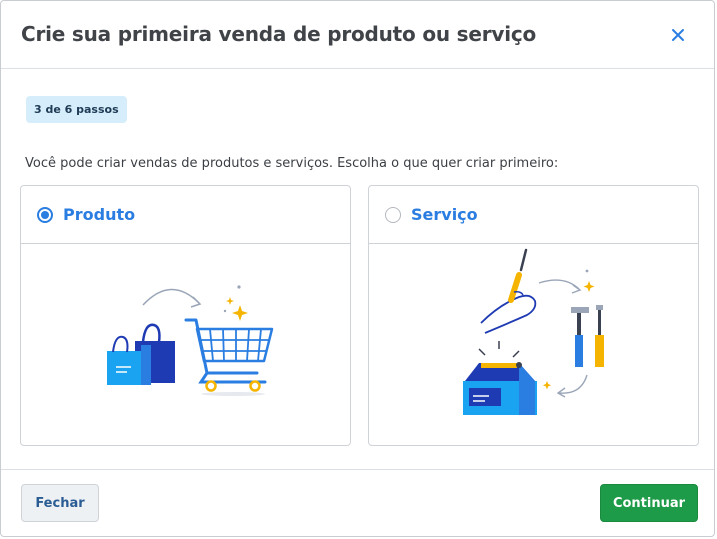 This screenshot has width=717, height=539. What do you see at coordinates (60, 503) in the screenshot?
I see `close-button: Fechar` at bounding box center [60, 503].